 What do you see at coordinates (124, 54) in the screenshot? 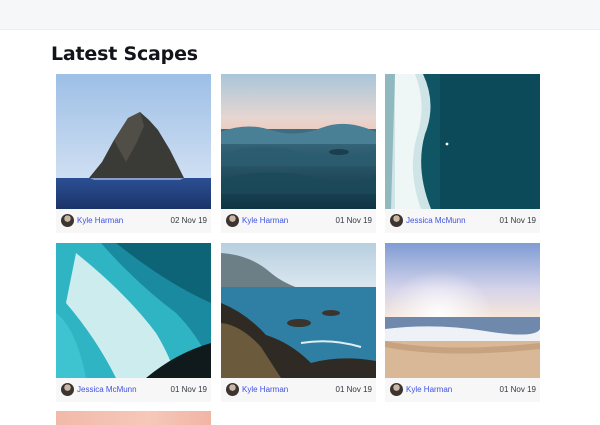
I see `section-title: Latest Scapes` at bounding box center [124, 54].